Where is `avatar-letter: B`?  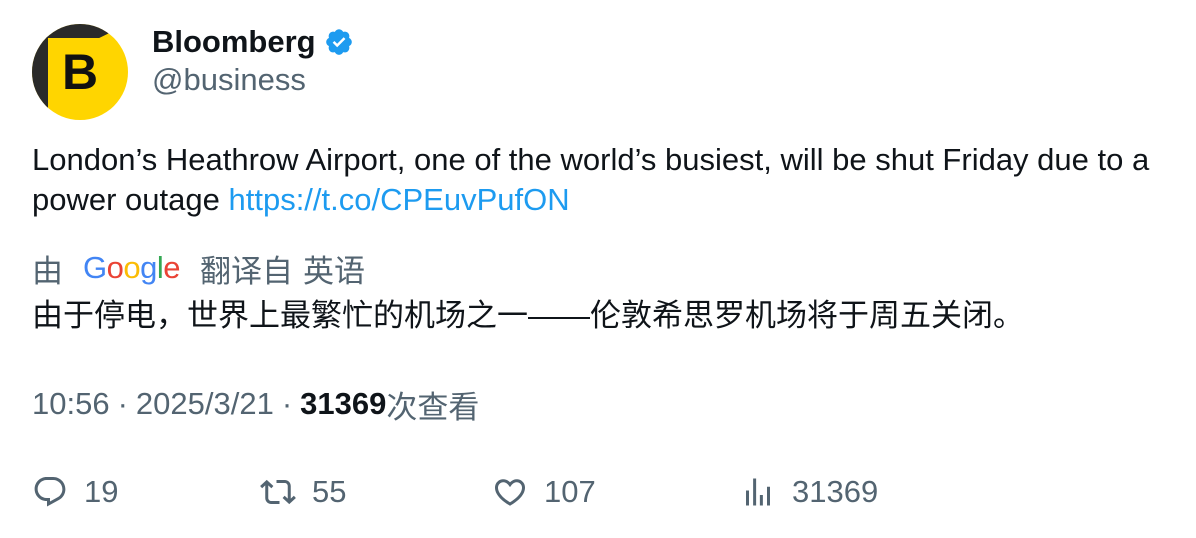
avatar-letter: B is located at coordinates (80, 72).